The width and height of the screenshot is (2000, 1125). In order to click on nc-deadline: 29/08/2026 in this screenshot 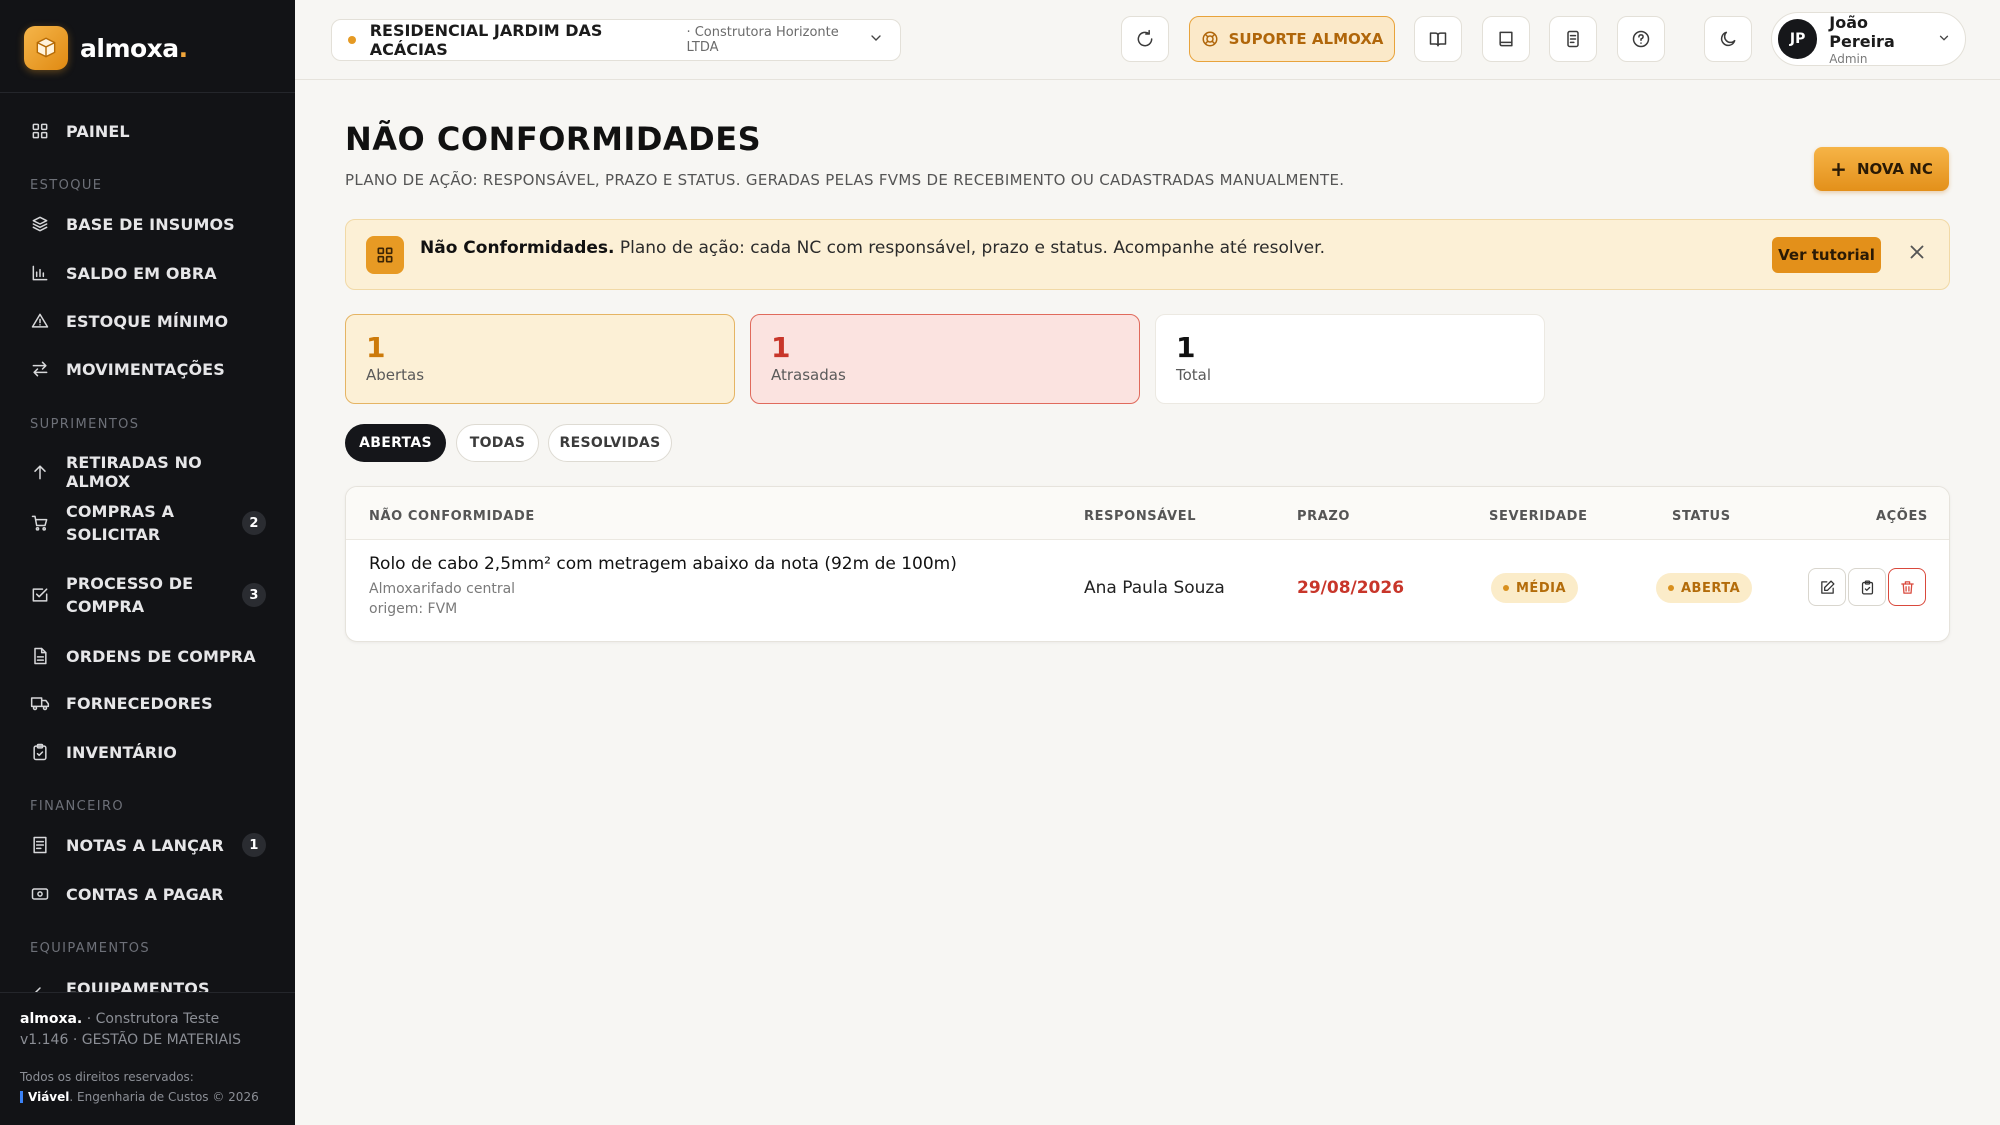, I will do `click(1351, 588)`.